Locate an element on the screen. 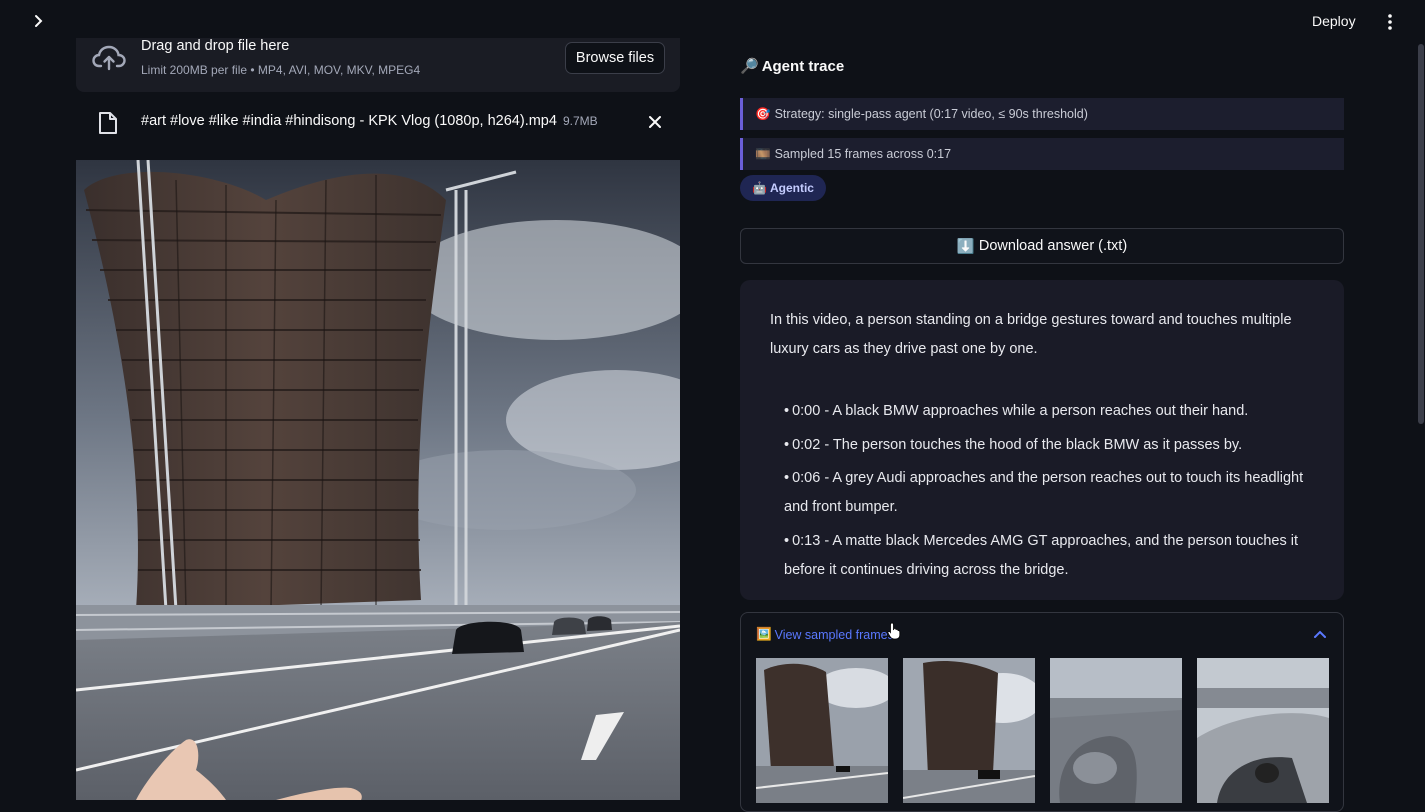  sampled-frames-toggle: 🖼️ View sampled frames is located at coordinates (825, 634).